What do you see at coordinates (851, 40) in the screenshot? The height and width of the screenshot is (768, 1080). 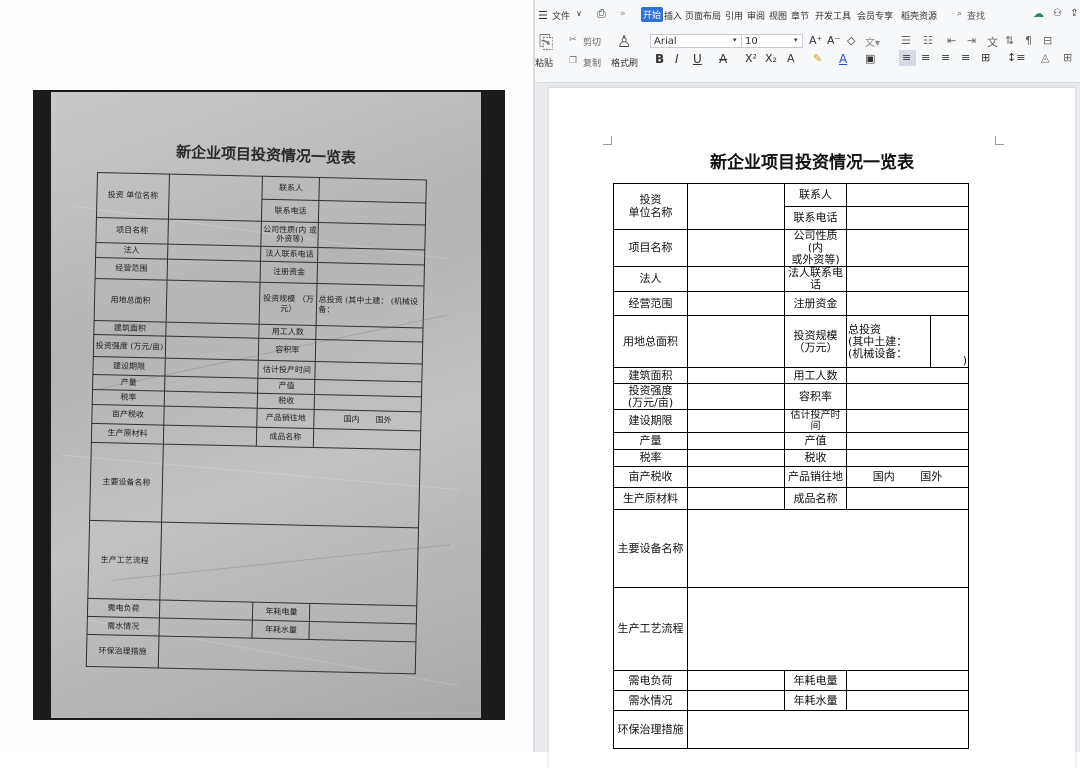 I see `clear-format-icon: ◇` at bounding box center [851, 40].